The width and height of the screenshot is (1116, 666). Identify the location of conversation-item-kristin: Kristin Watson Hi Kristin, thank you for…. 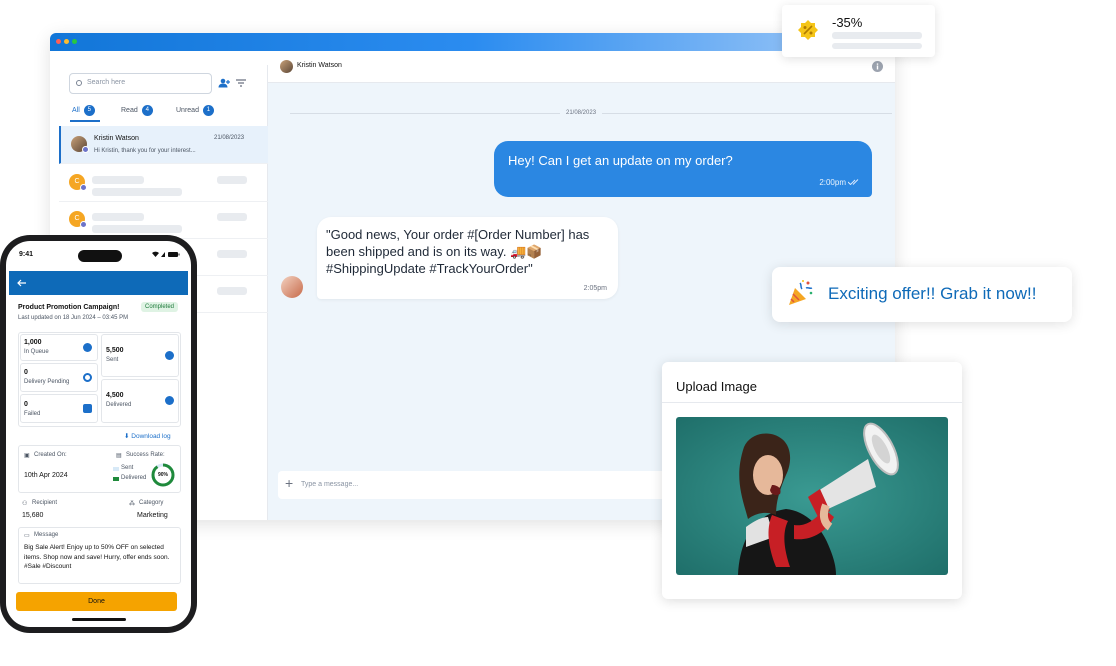
(163, 145).